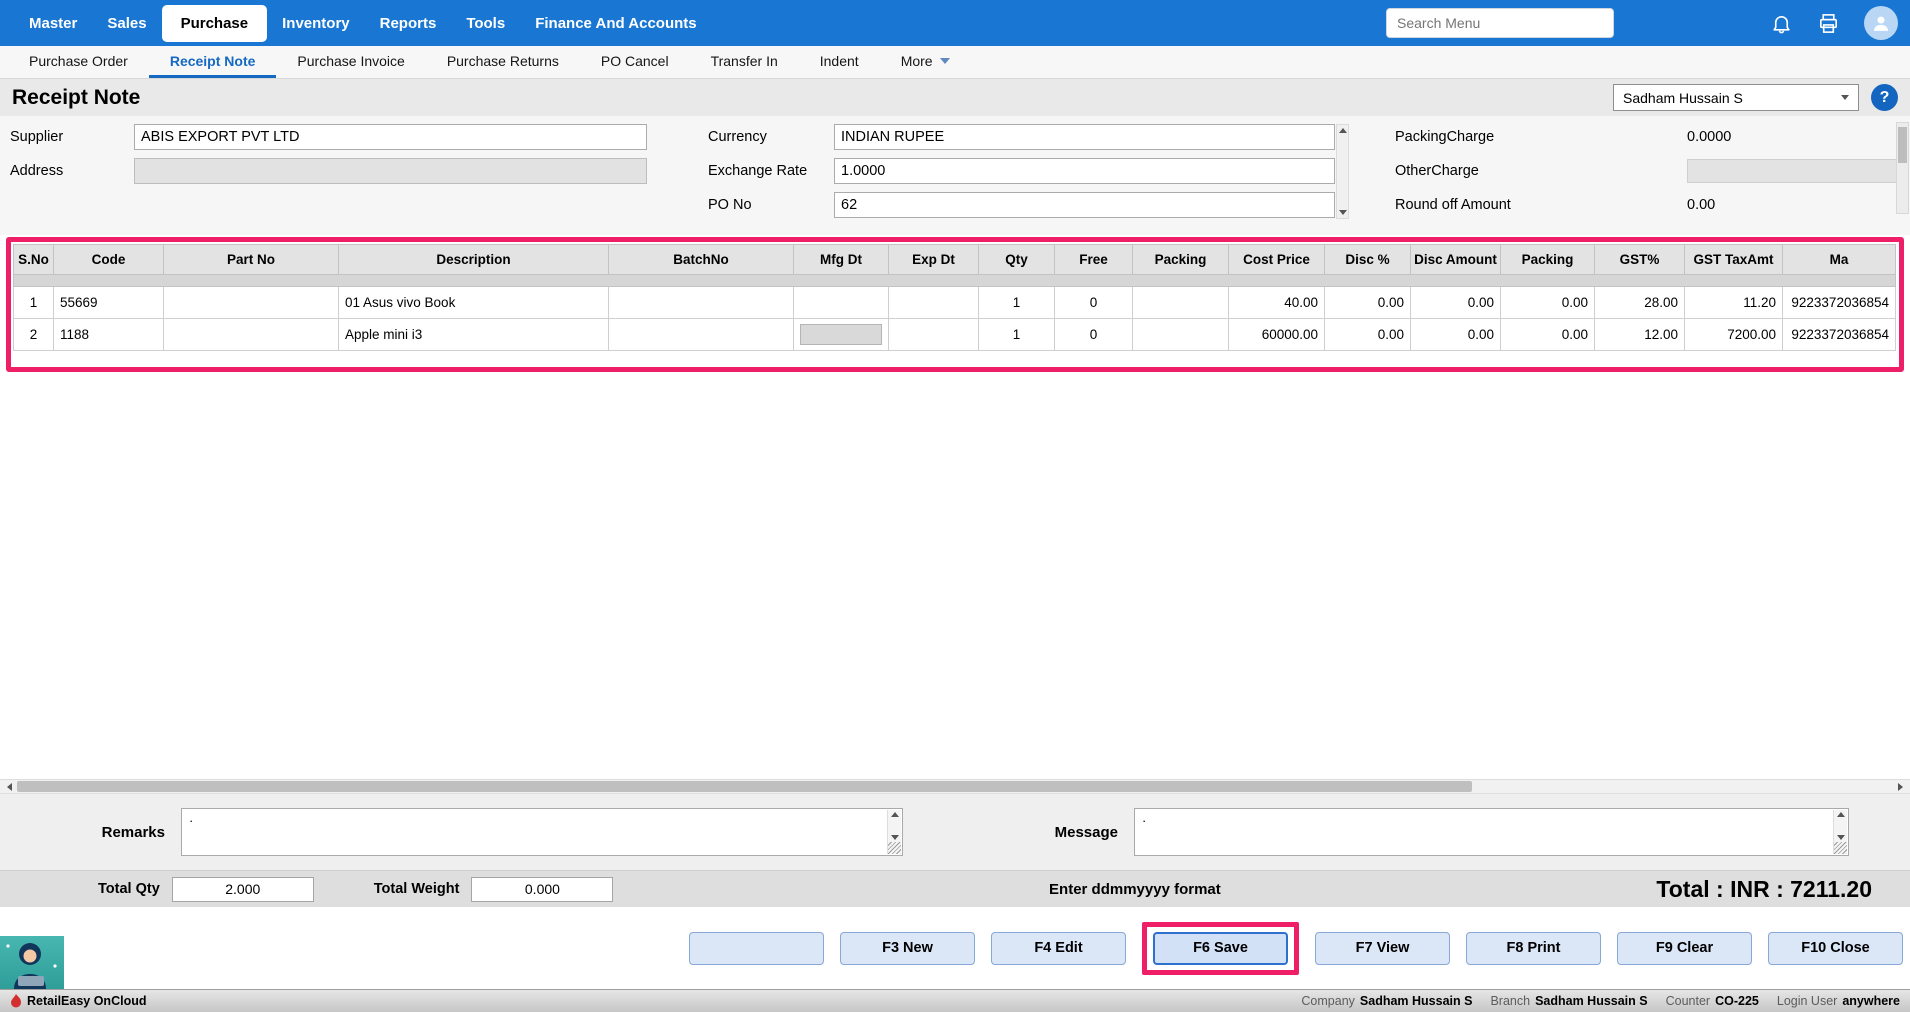 The height and width of the screenshot is (1012, 1910). Describe the element at coordinates (1683, 97) in the screenshot. I see `employee-select-value: Sadham Hussain S` at that location.